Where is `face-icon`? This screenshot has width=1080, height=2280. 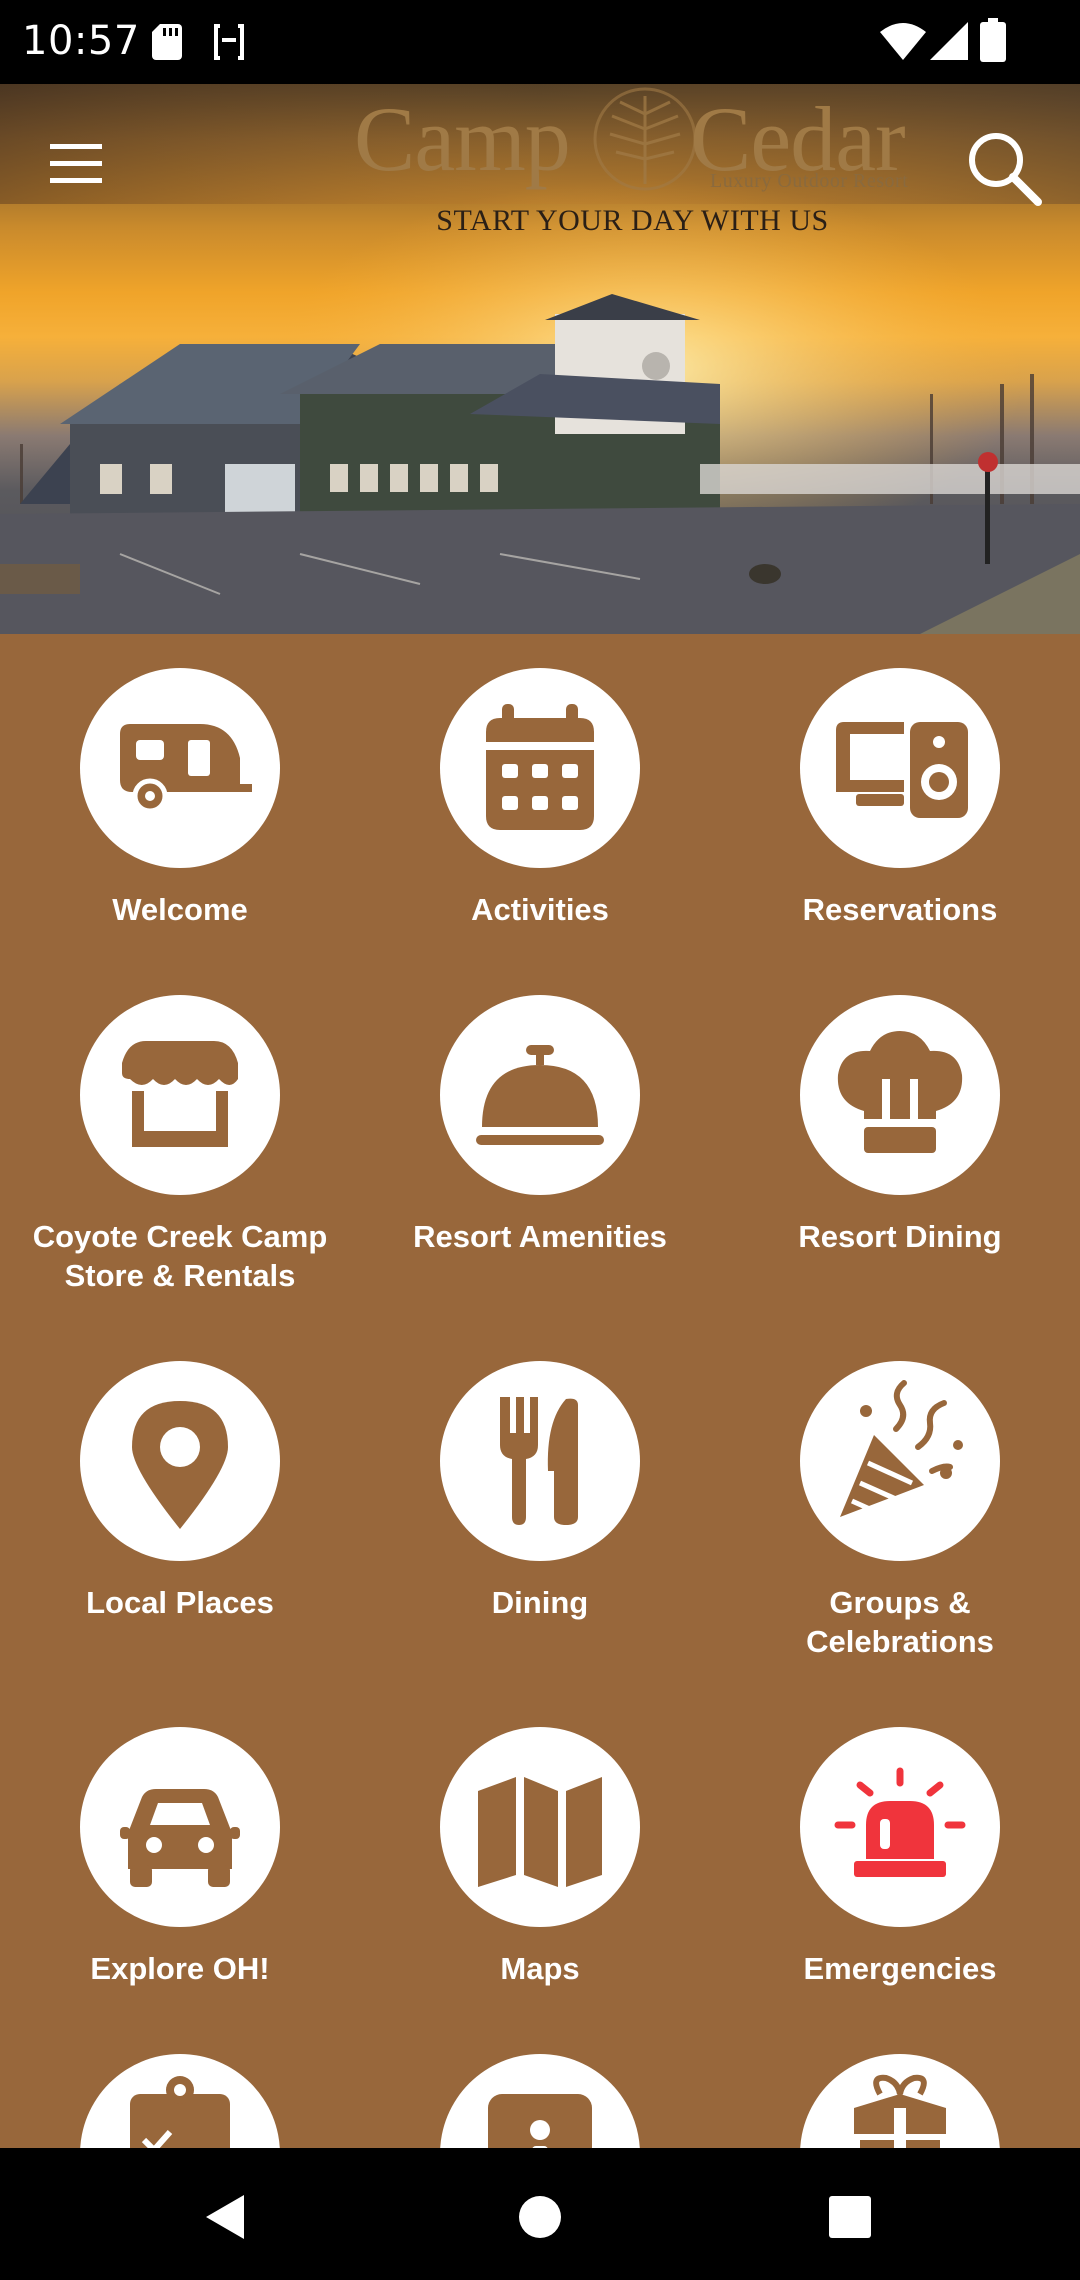
face-icon is located at coordinates (229, 42).